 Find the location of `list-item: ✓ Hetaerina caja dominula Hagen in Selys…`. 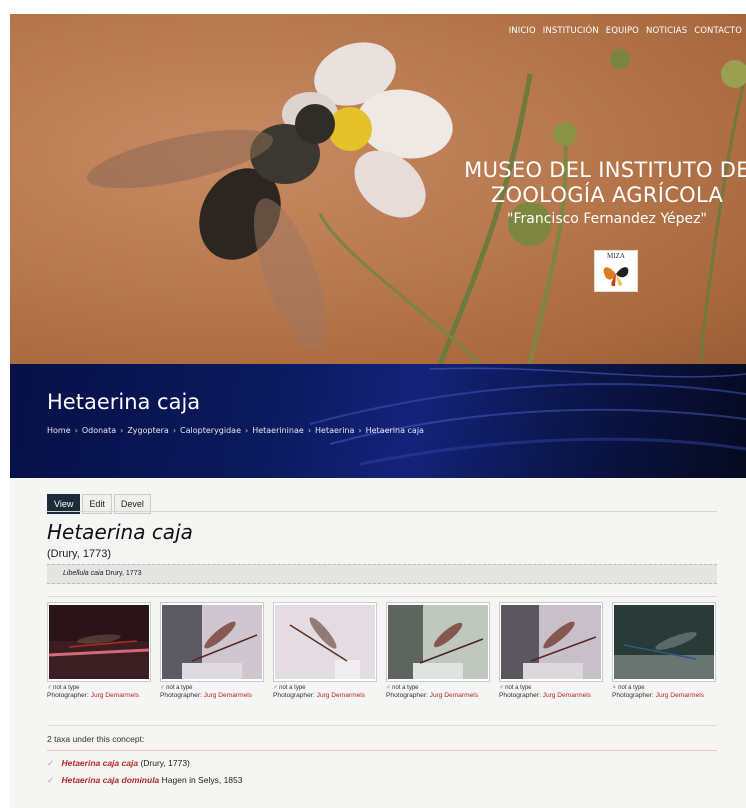

list-item: ✓ Hetaerina caja dominula Hagen in Selys… is located at coordinates (144, 780).